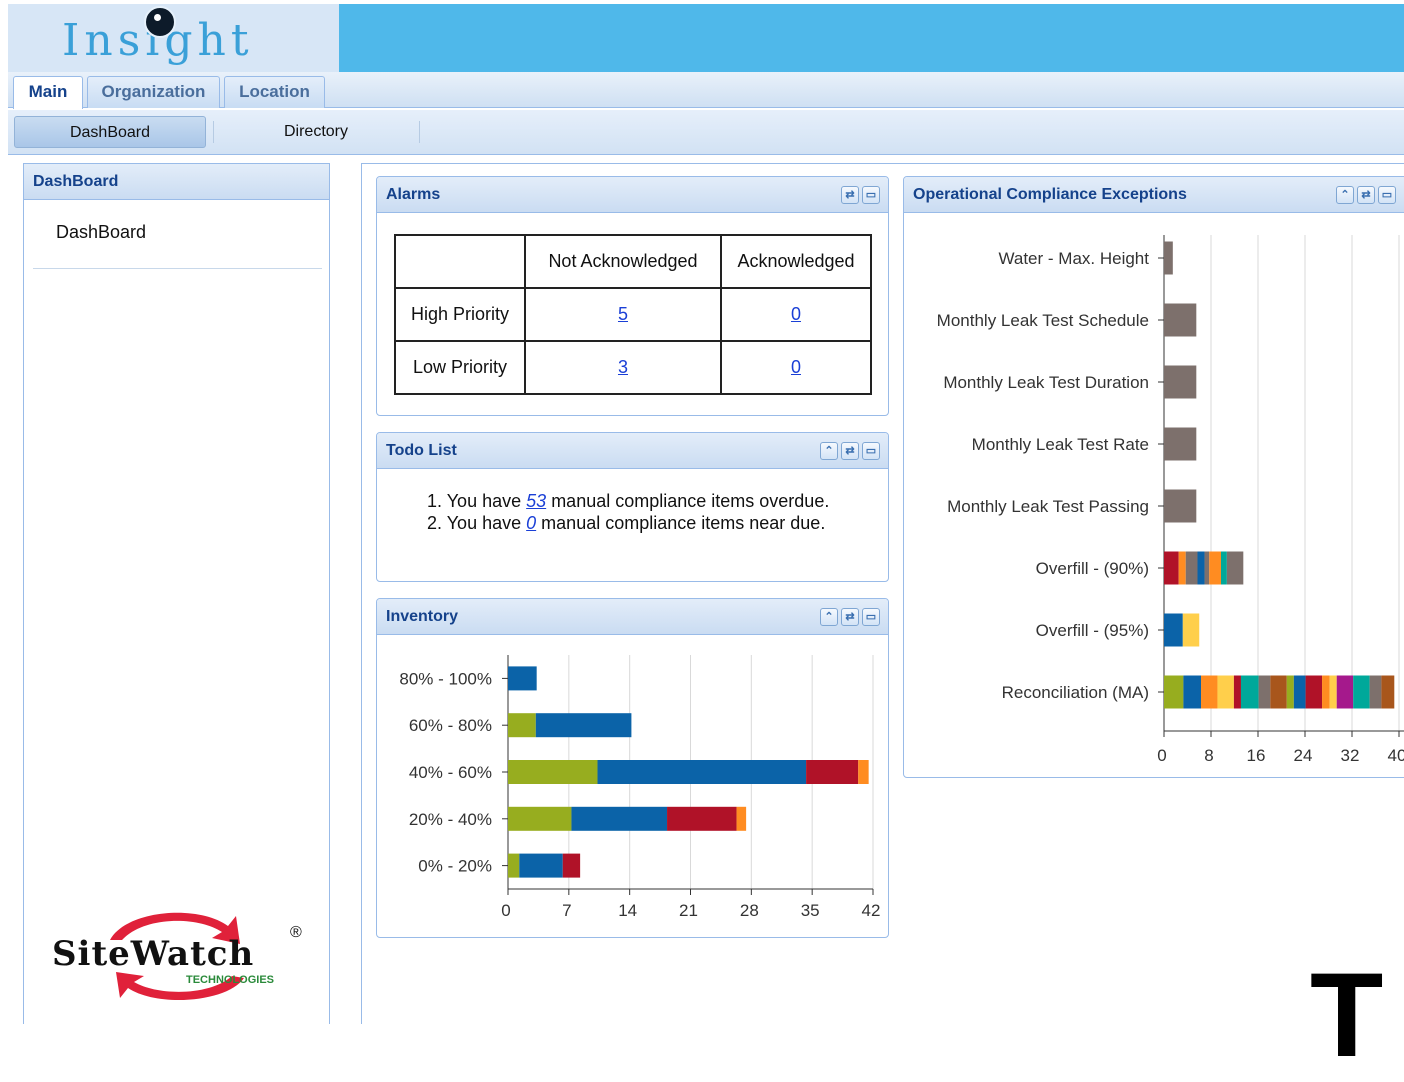  What do you see at coordinates (153, 92) in the screenshot?
I see `tab-organization: Organization` at bounding box center [153, 92].